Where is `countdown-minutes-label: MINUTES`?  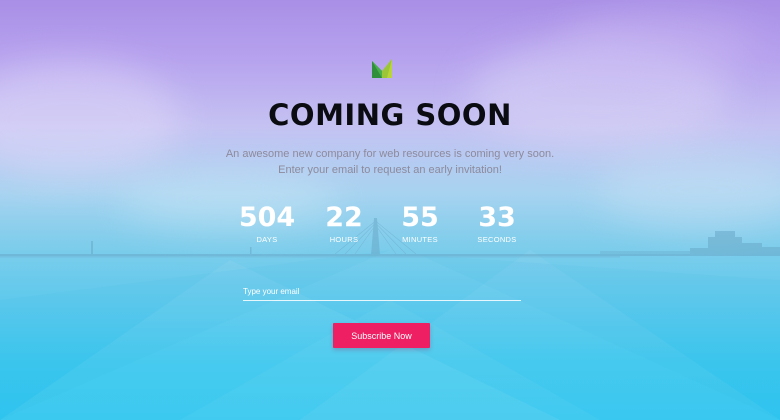
countdown-minutes-label: MINUTES is located at coordinates (420, 239).